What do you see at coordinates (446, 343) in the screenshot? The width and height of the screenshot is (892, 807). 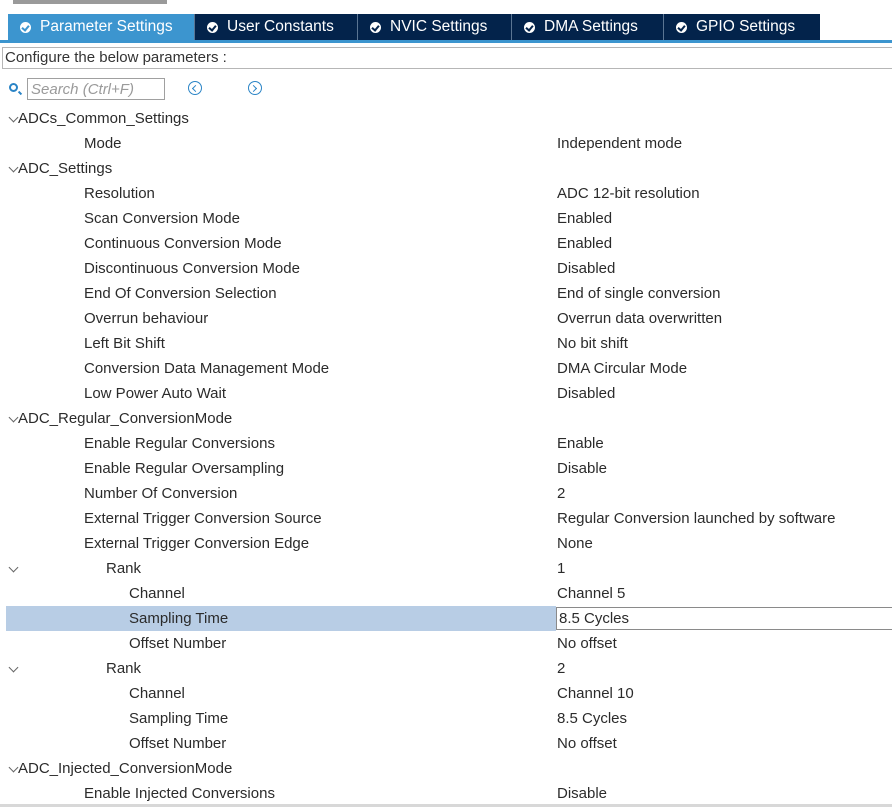 I see `tree-row: Left Bit Shift No bit shift` at bounding box center [446, 343].